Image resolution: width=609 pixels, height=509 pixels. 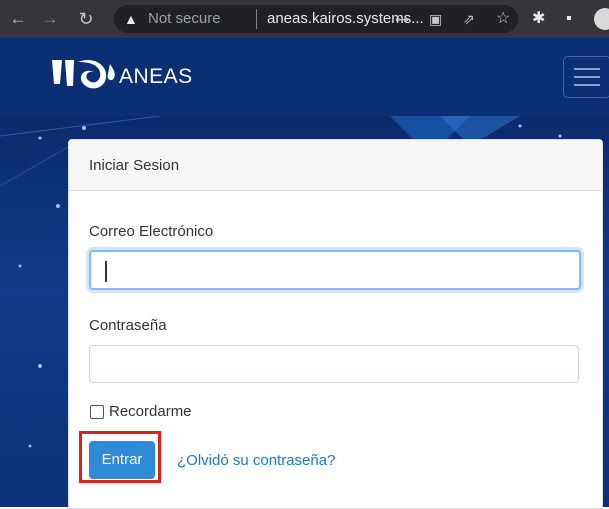 I want to click on forward-icon: →, so click(x=50, y=19).